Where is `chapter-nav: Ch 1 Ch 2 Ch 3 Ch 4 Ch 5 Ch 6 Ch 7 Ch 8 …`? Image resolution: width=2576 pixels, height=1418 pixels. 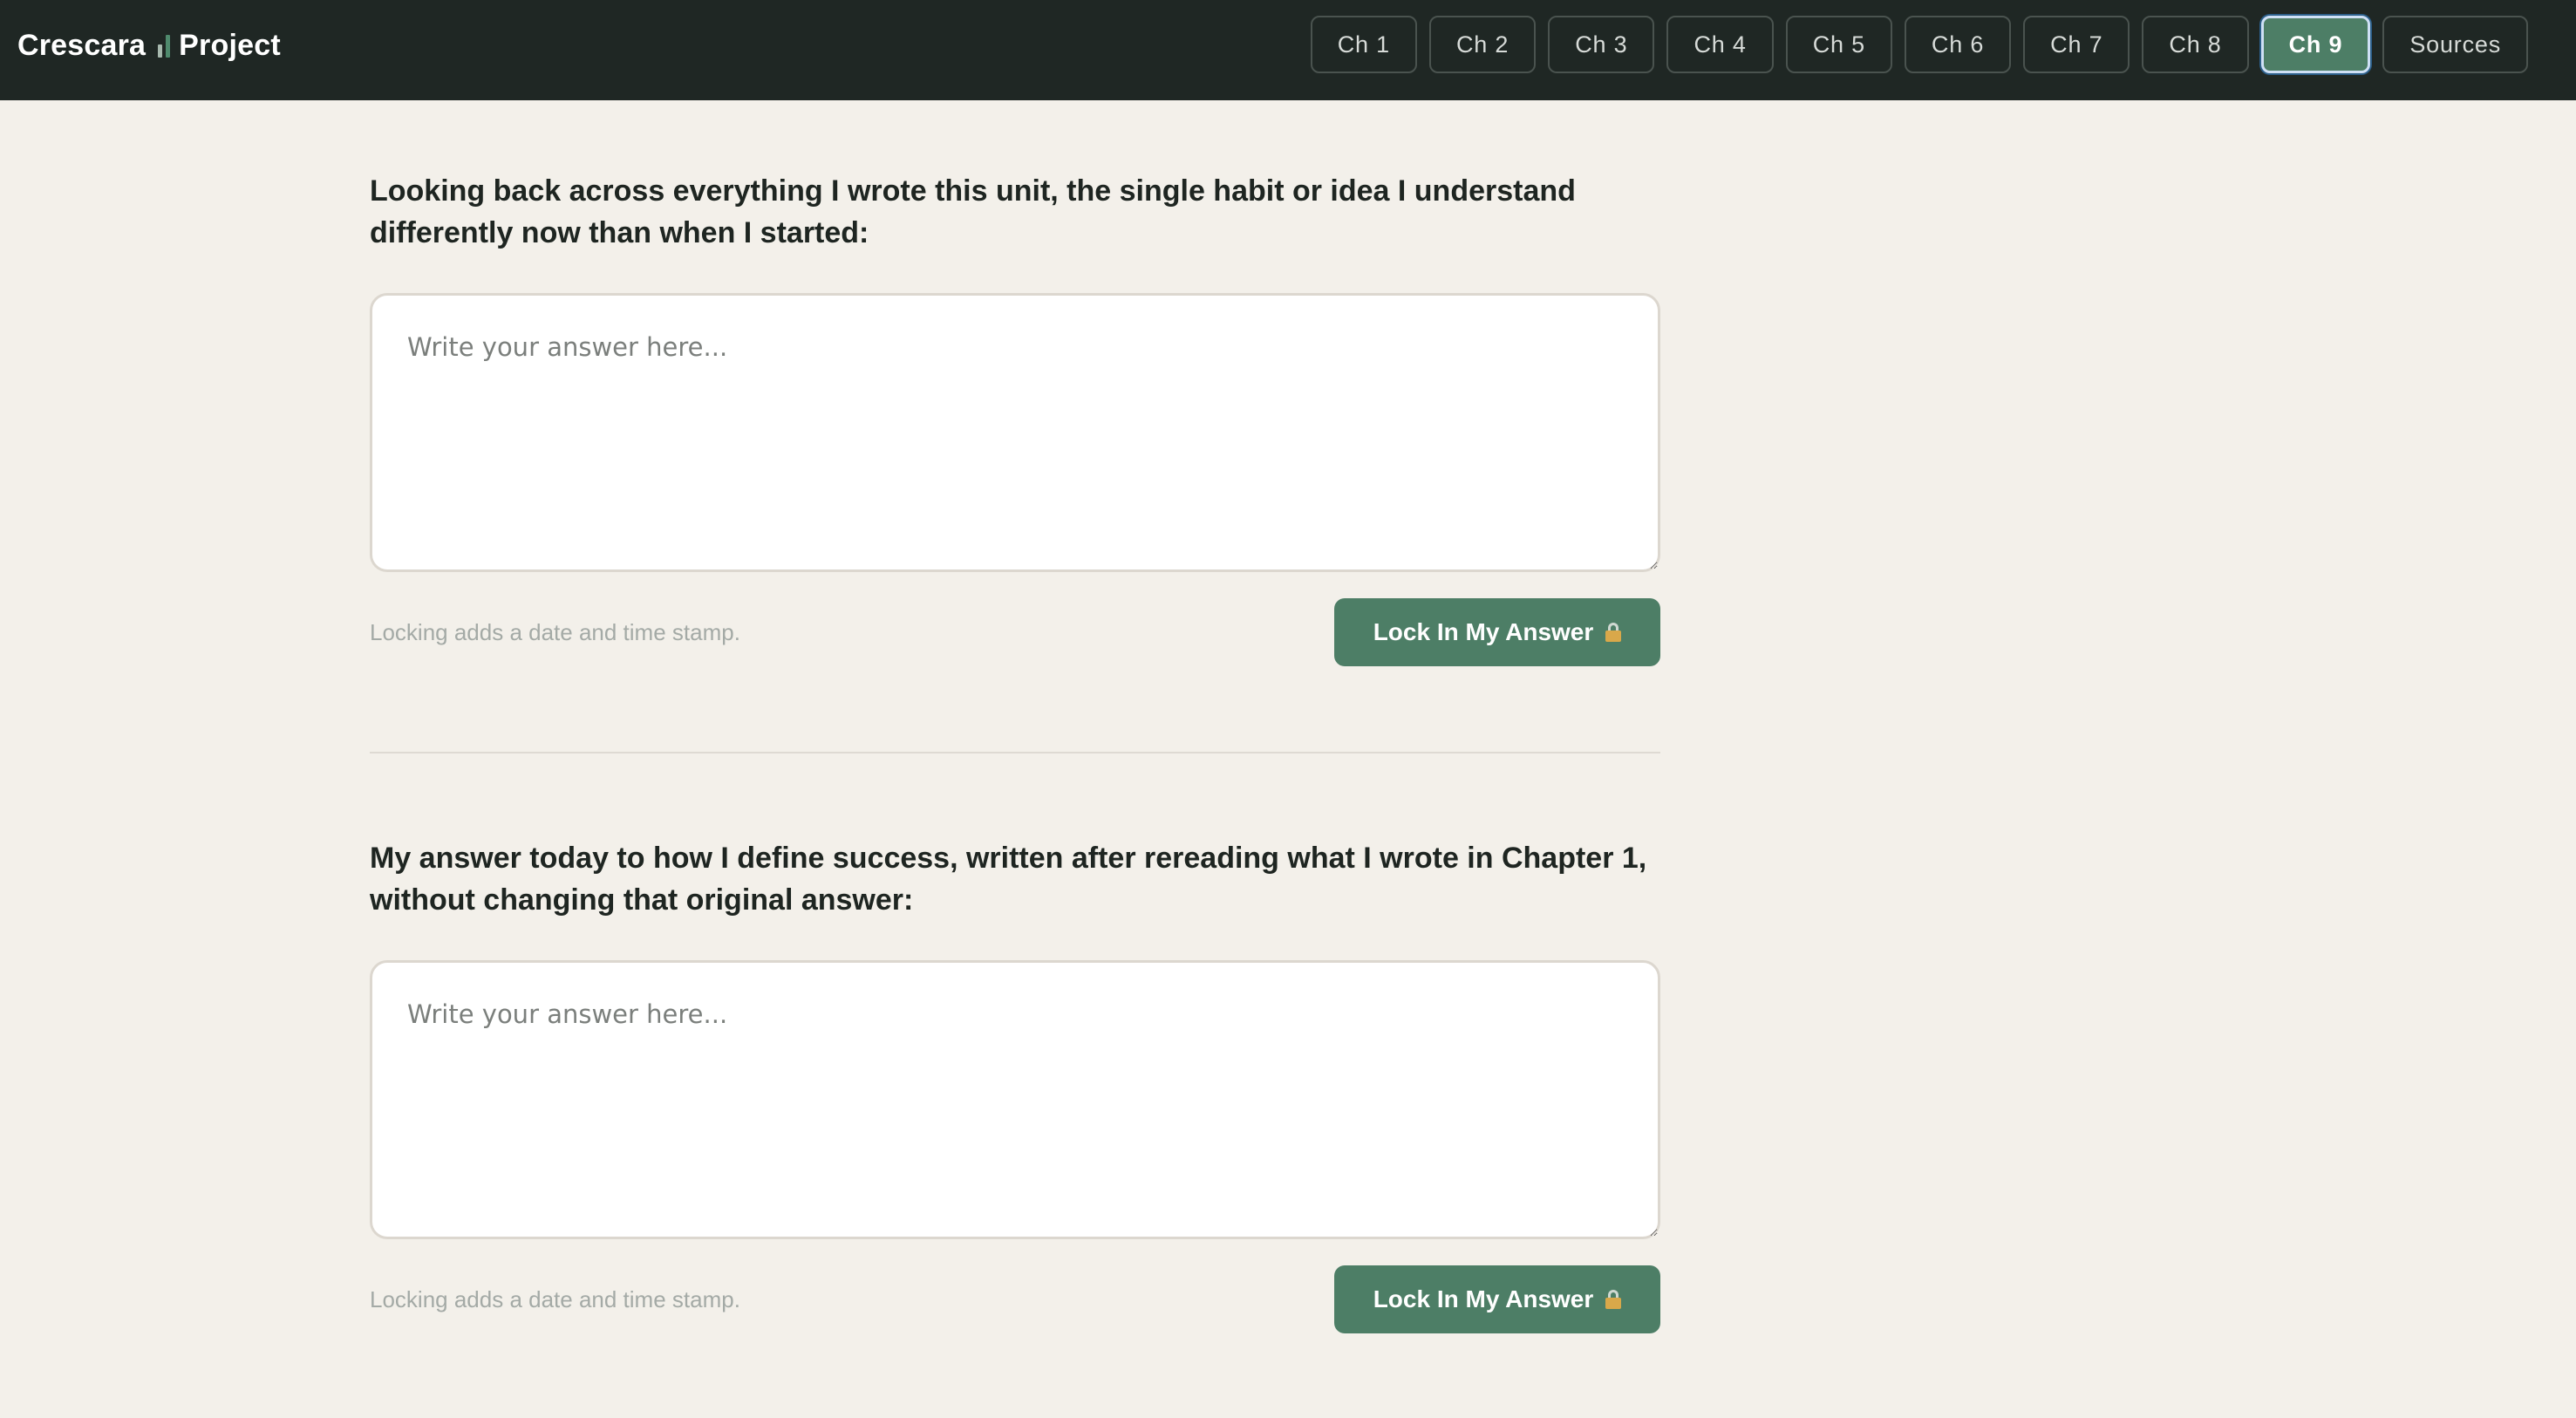
chapter-nav: Ch 1 Ch 2 Ch 3 Ch 4 Ch 5 Ch 6 Ch 7 Ch 8 … is located at coordinates (1919, 44).